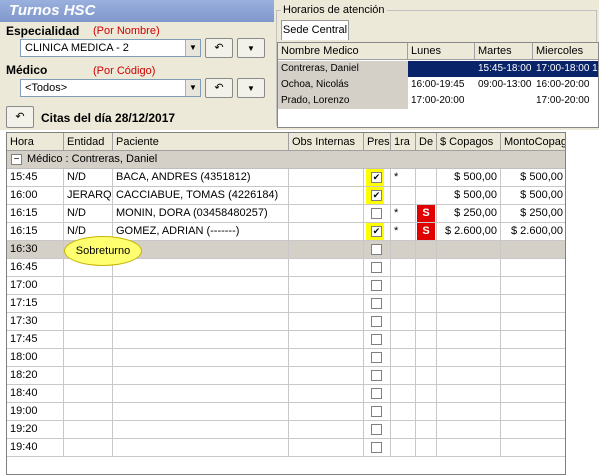  Describe the element at coordinates (201, 142) in the screenshot. I see `col-header-paciente: Paciente` at that location.